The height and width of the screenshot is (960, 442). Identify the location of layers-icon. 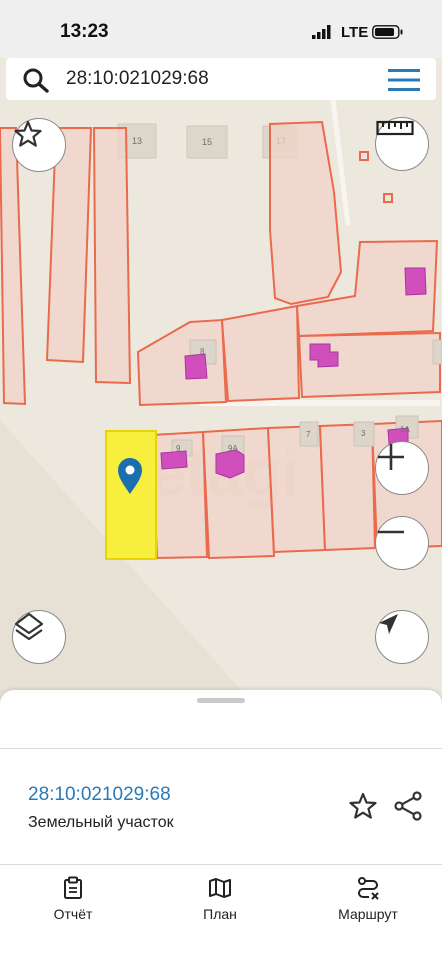
(29, 626).